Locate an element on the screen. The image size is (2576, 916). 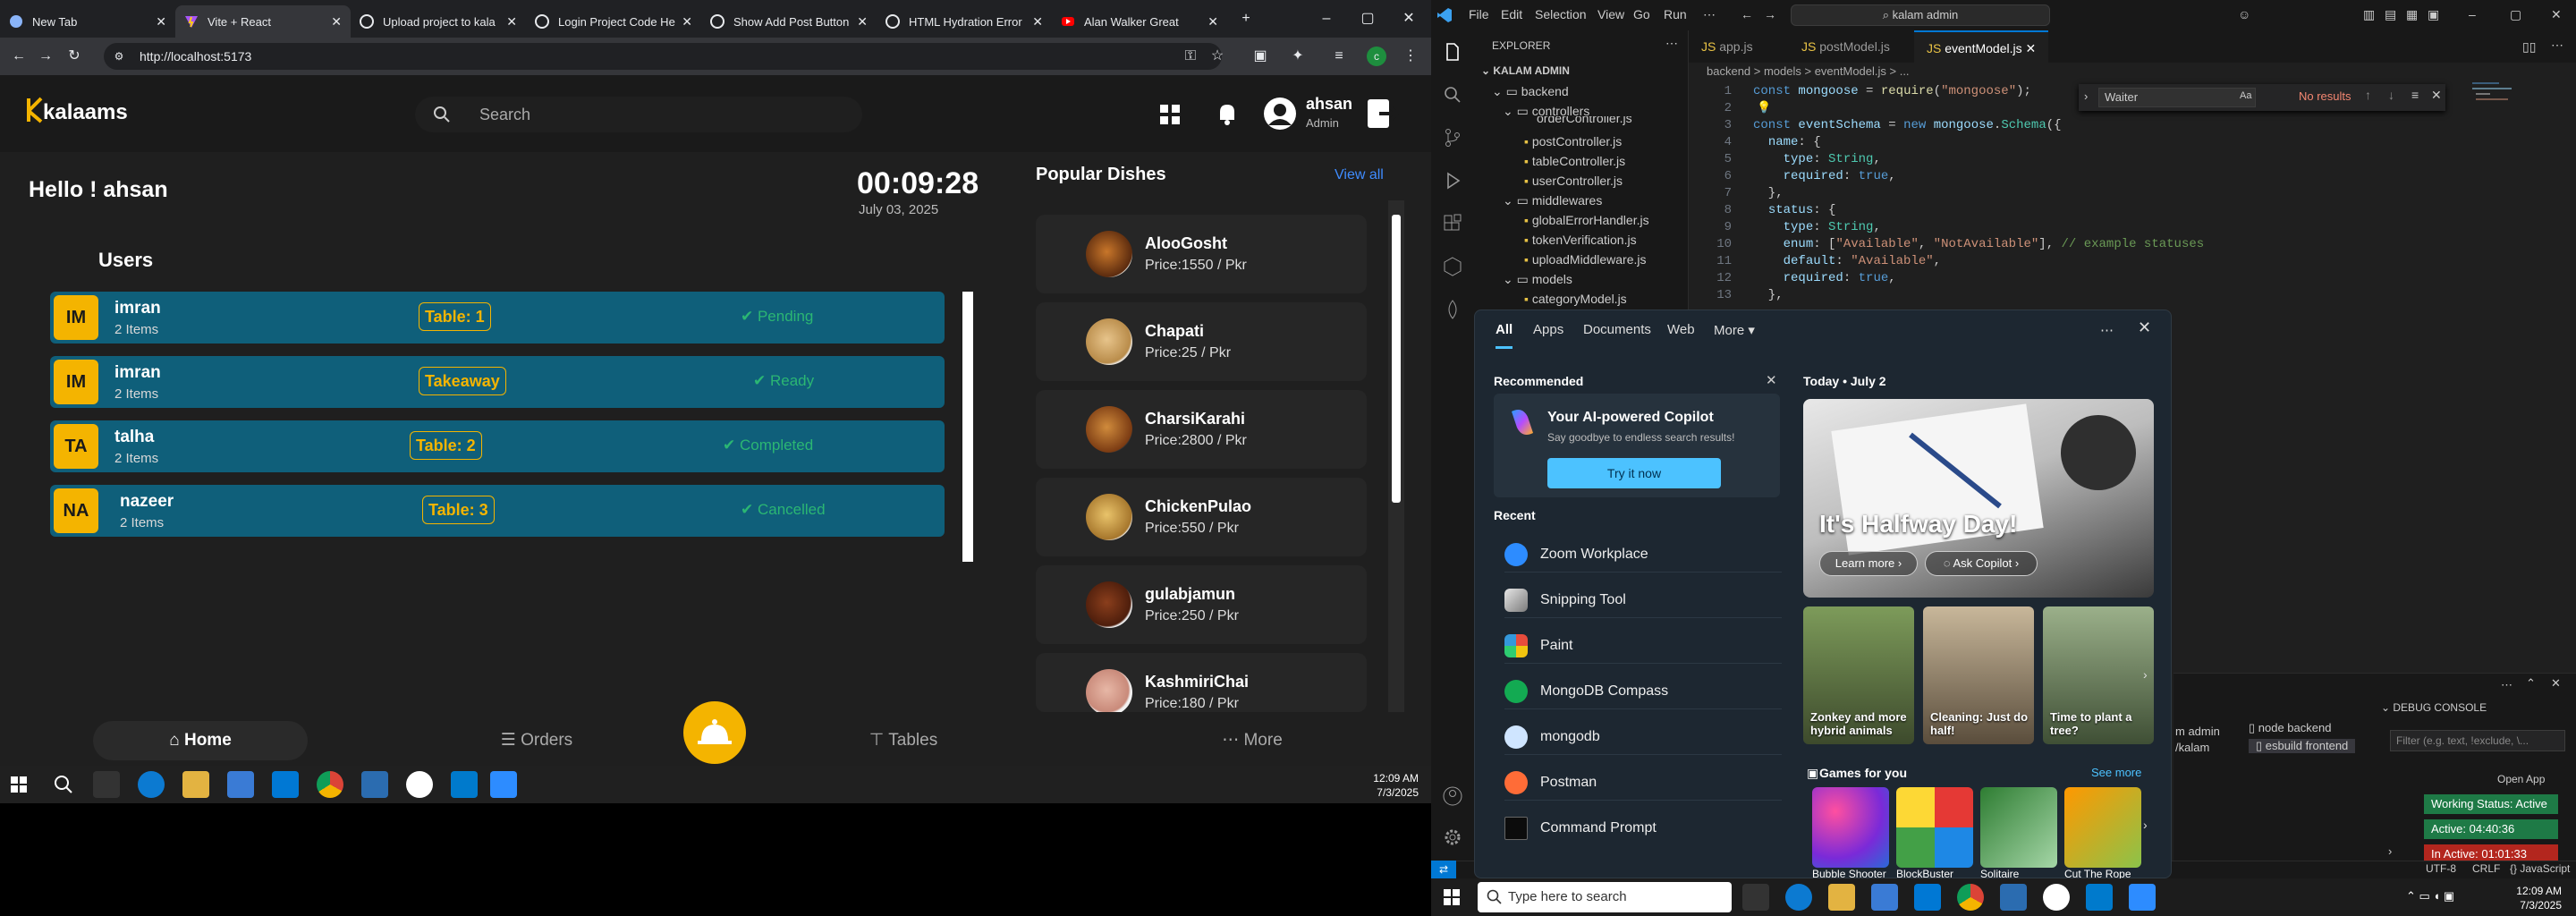
remote-indicator-icon: ⇄ is located at coordinates (1443, 869).